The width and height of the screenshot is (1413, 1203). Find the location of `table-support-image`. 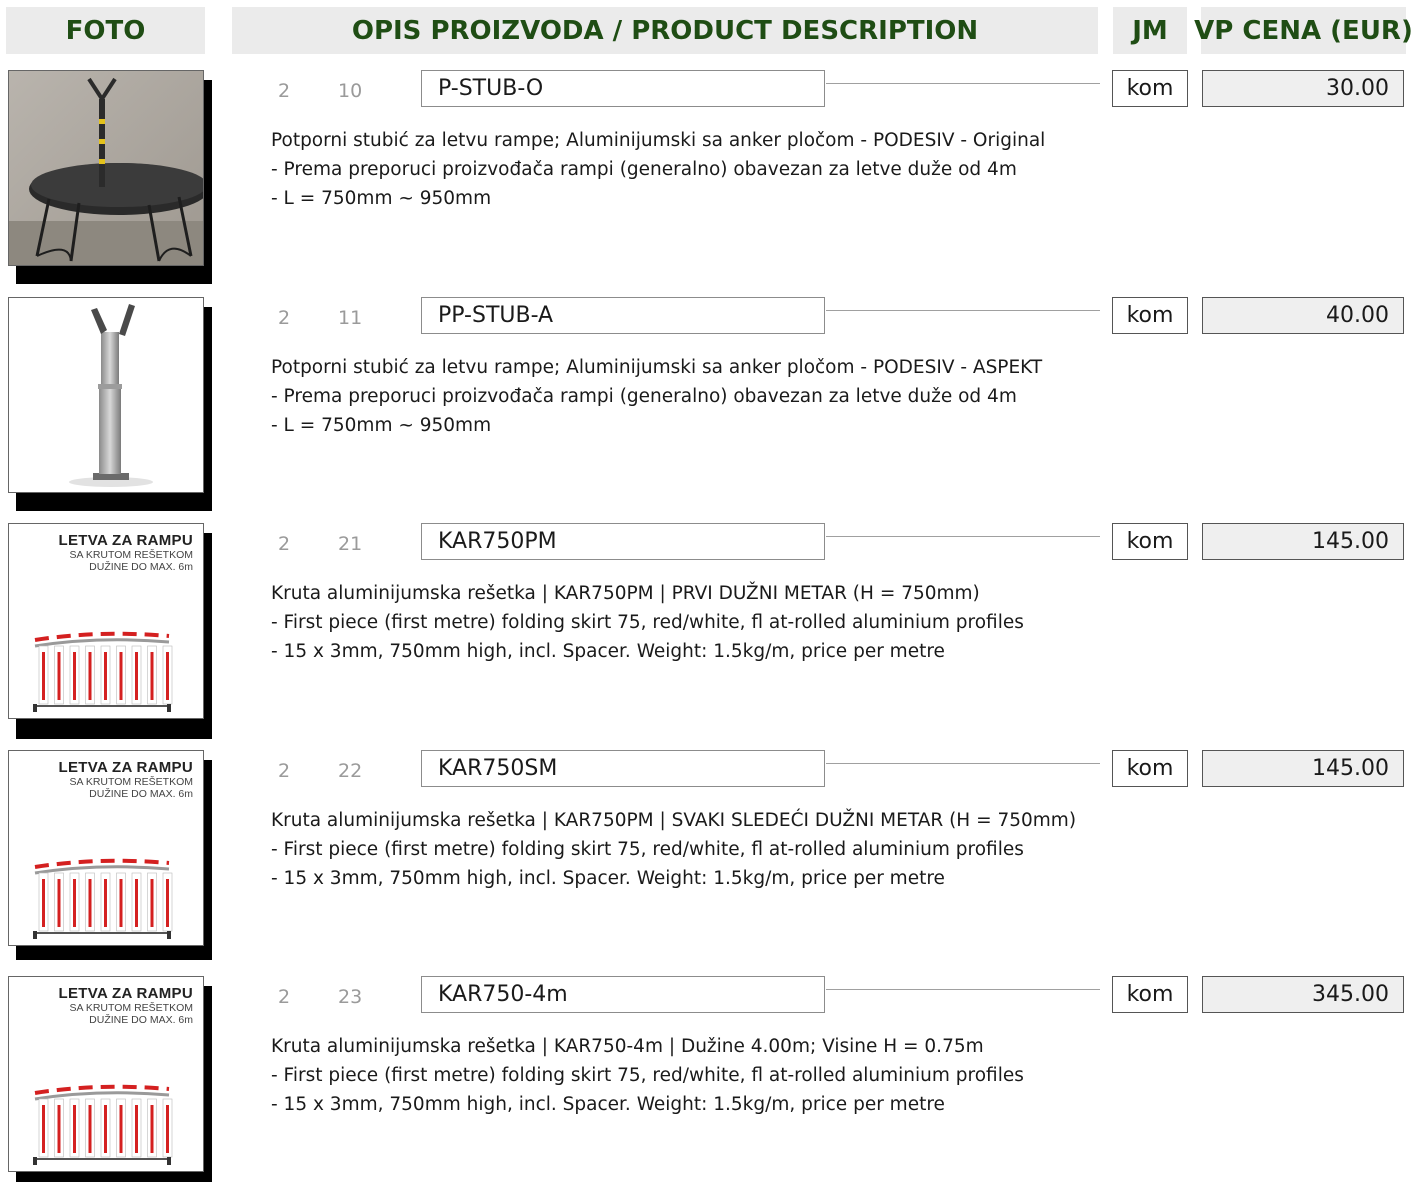

table-support-image is located at coordinates (106, 168).